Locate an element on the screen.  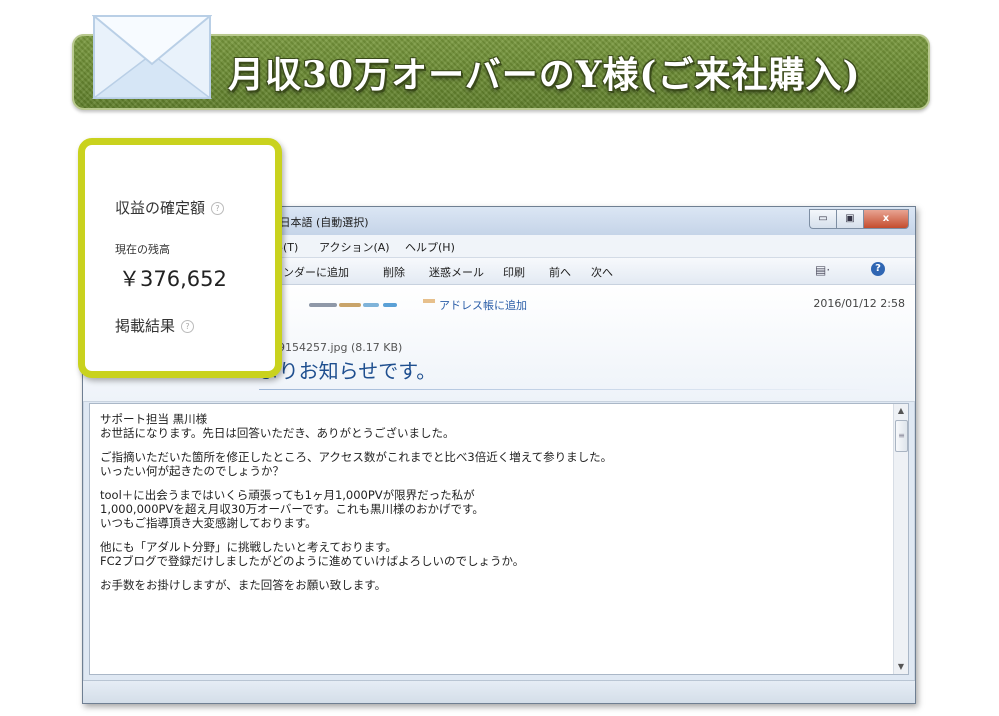
next-button: 次へ is located at coordinates (602, 272).